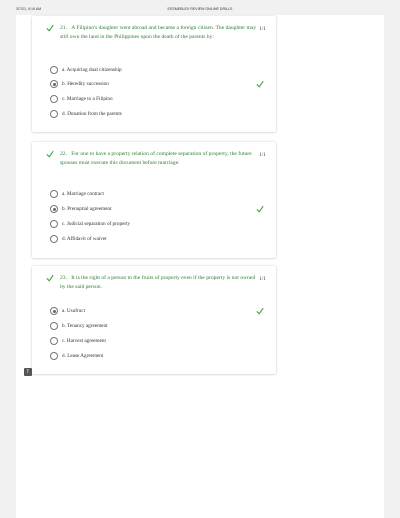  Describe the element at coordinates (160, 312) in the screenshot. I see `option-a: a. Usufruct` at that location.